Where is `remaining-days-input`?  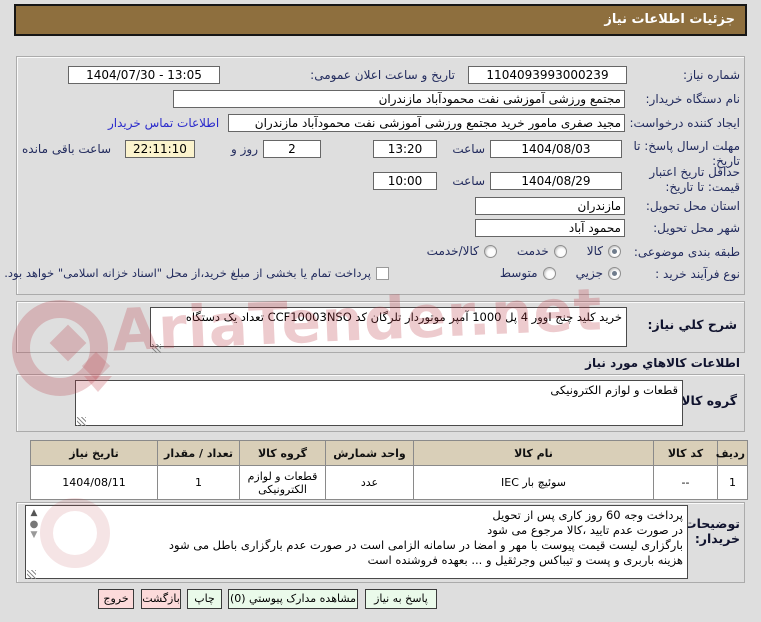 remaining-days-input is located at coordinates (292, 149).